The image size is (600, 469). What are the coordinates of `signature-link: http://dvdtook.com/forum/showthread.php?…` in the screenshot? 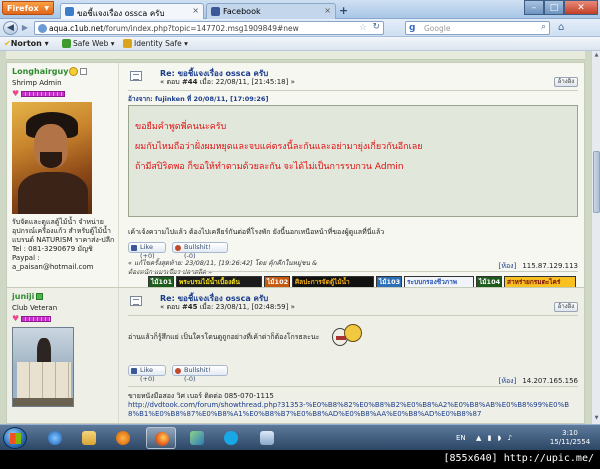 It's located at (353, 410).